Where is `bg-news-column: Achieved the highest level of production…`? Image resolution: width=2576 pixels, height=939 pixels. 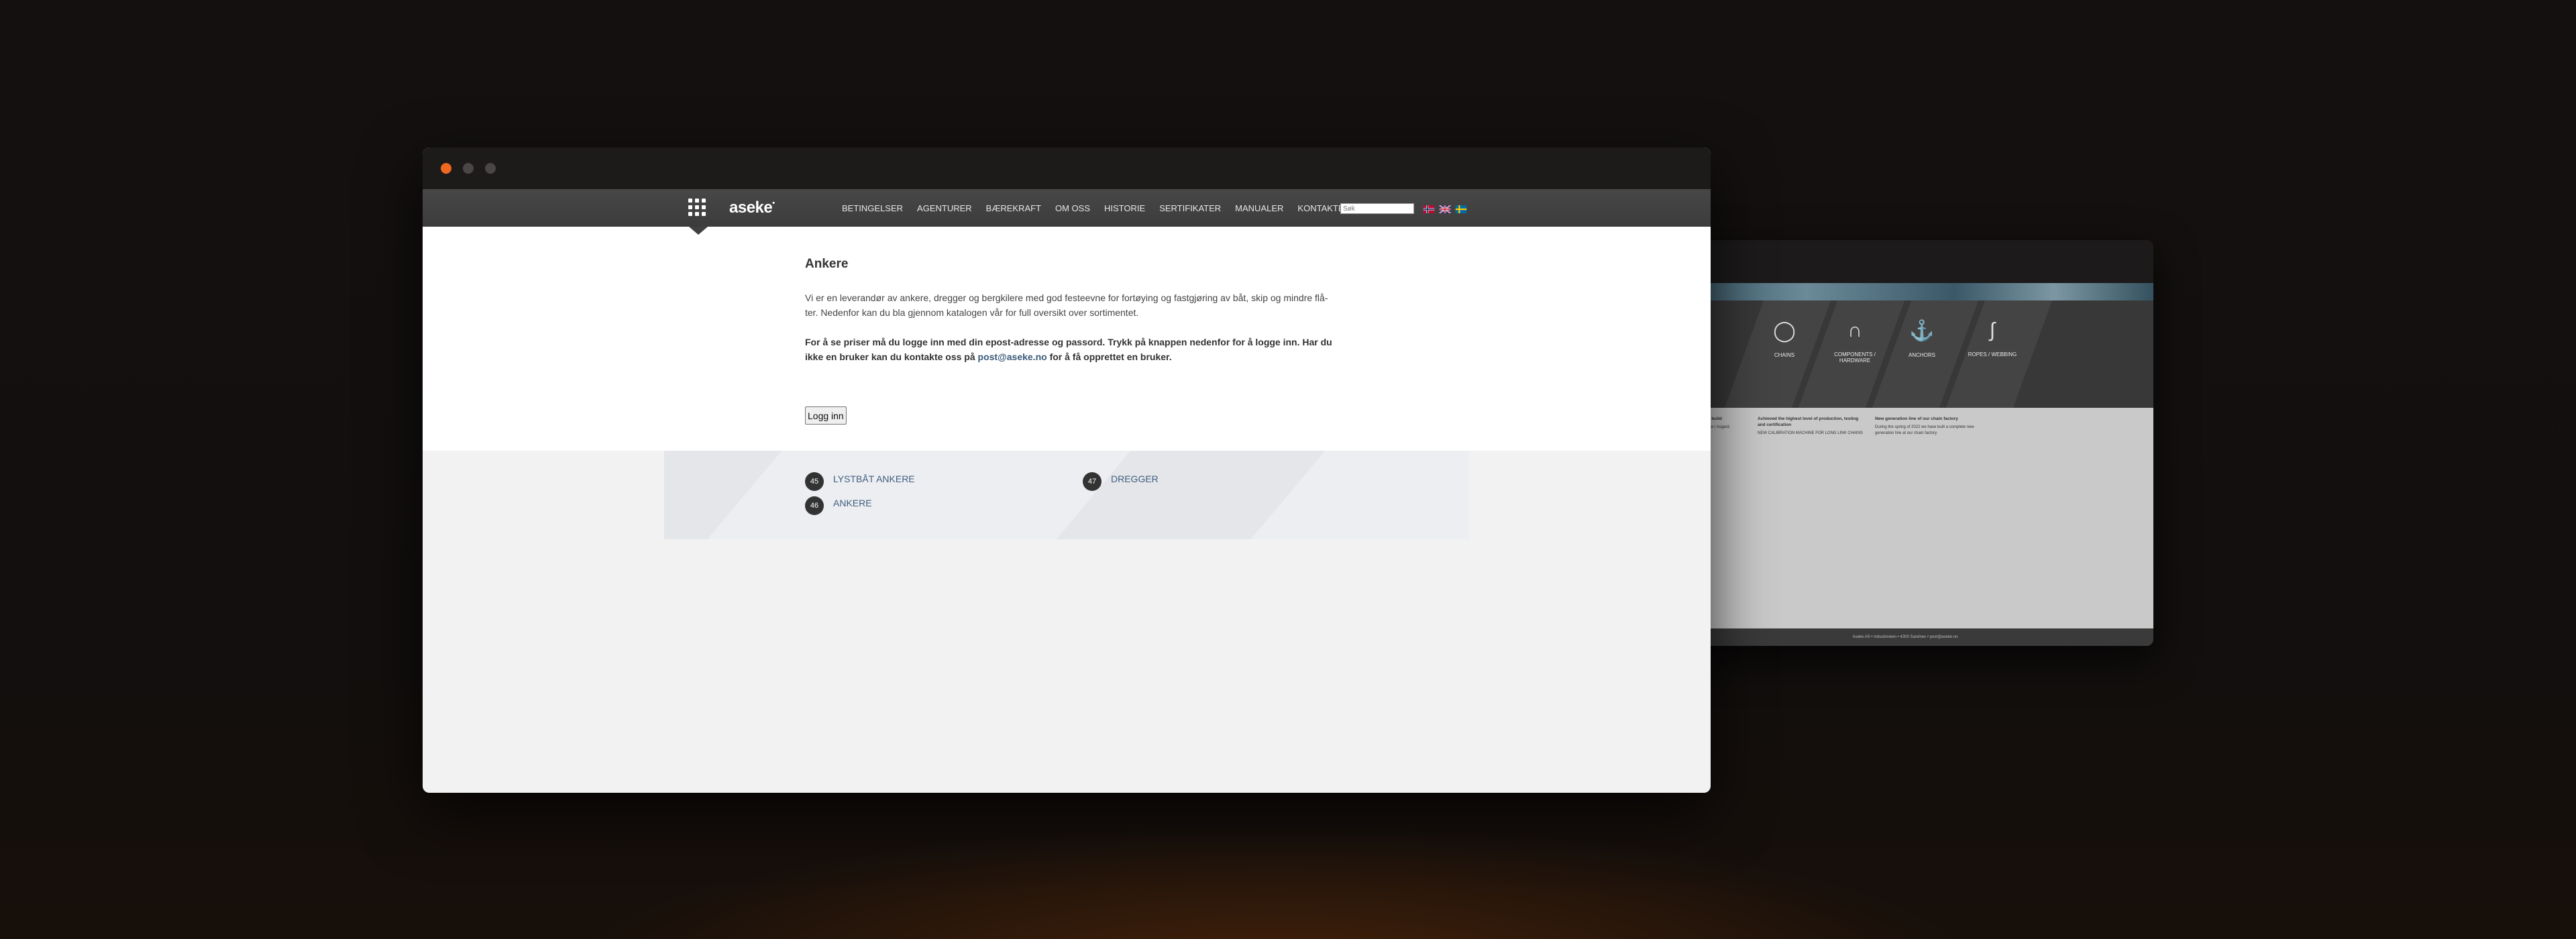
bg-news-column: Achieved the highest level of production… is located at coordinates (1810, 426).